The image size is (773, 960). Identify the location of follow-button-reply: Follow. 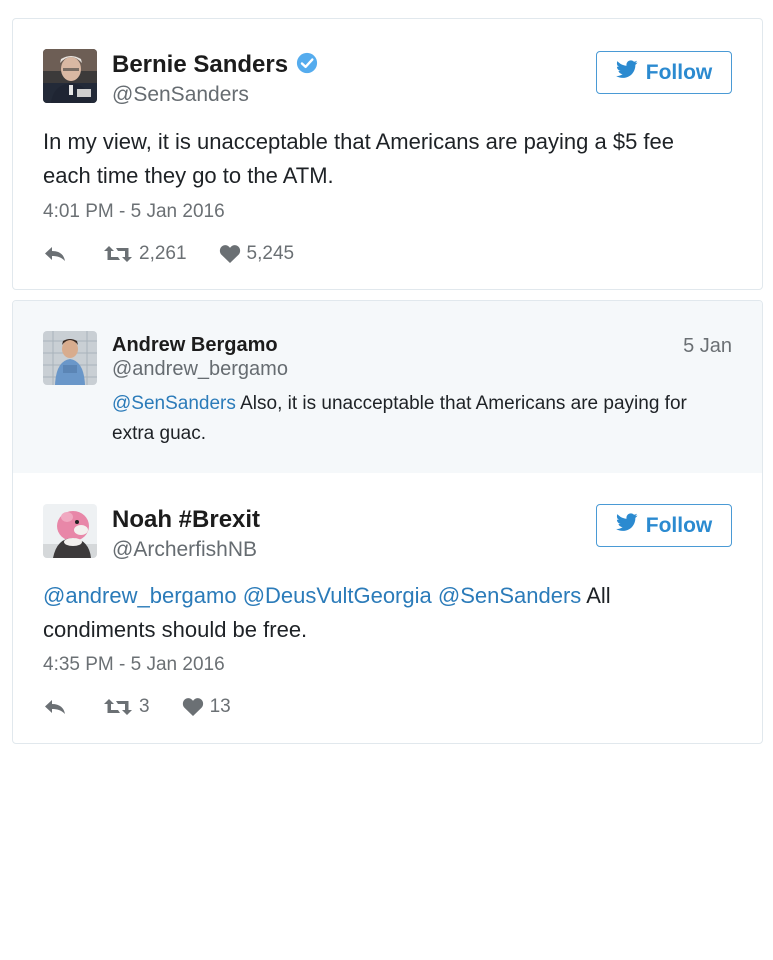
(664, 525).